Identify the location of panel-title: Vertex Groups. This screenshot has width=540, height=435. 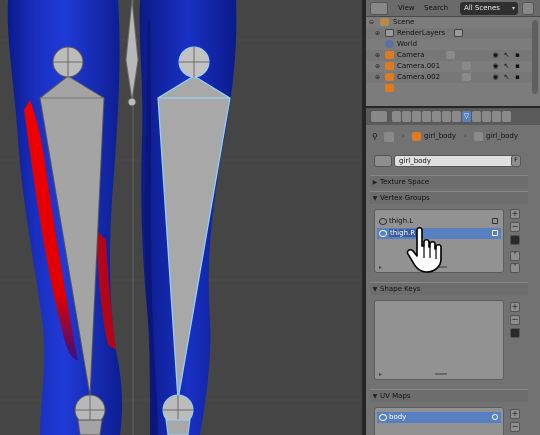
(405, 198).